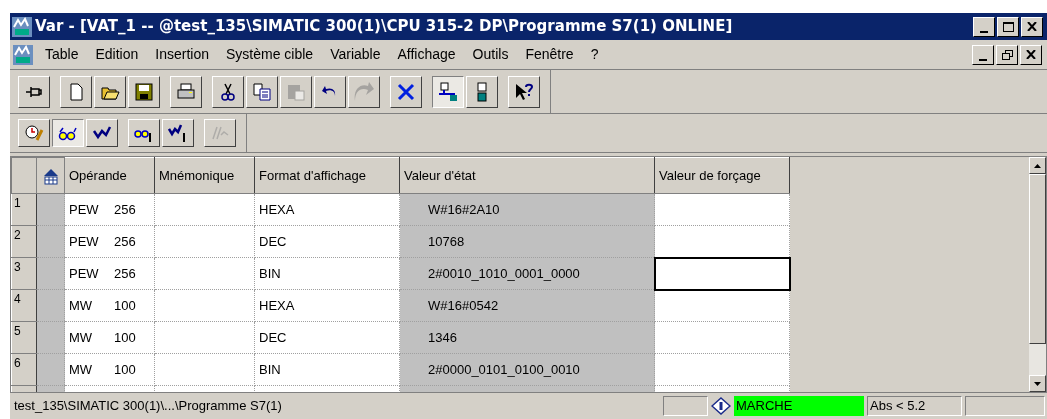  I want to click on scrollbar, so click(1037, 274).